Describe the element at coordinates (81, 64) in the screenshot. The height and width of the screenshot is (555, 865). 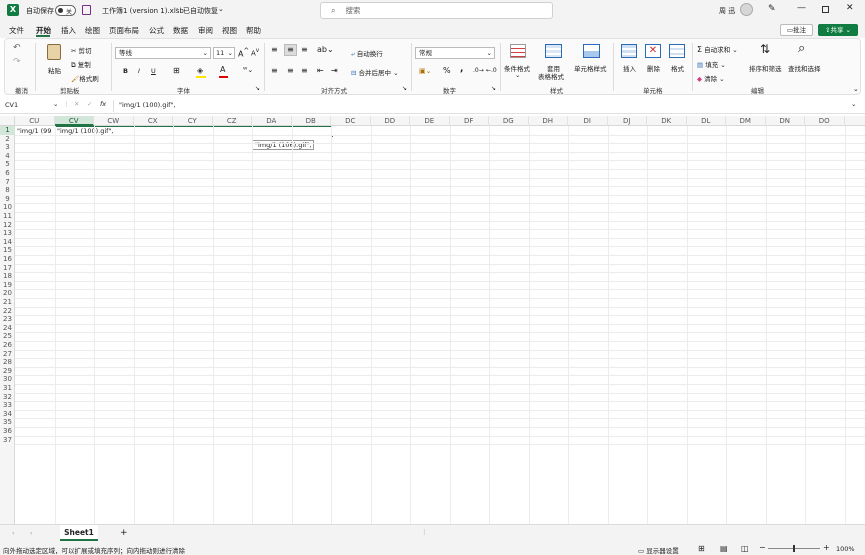
I see `copy-button: ⧉ 复制` at that location.